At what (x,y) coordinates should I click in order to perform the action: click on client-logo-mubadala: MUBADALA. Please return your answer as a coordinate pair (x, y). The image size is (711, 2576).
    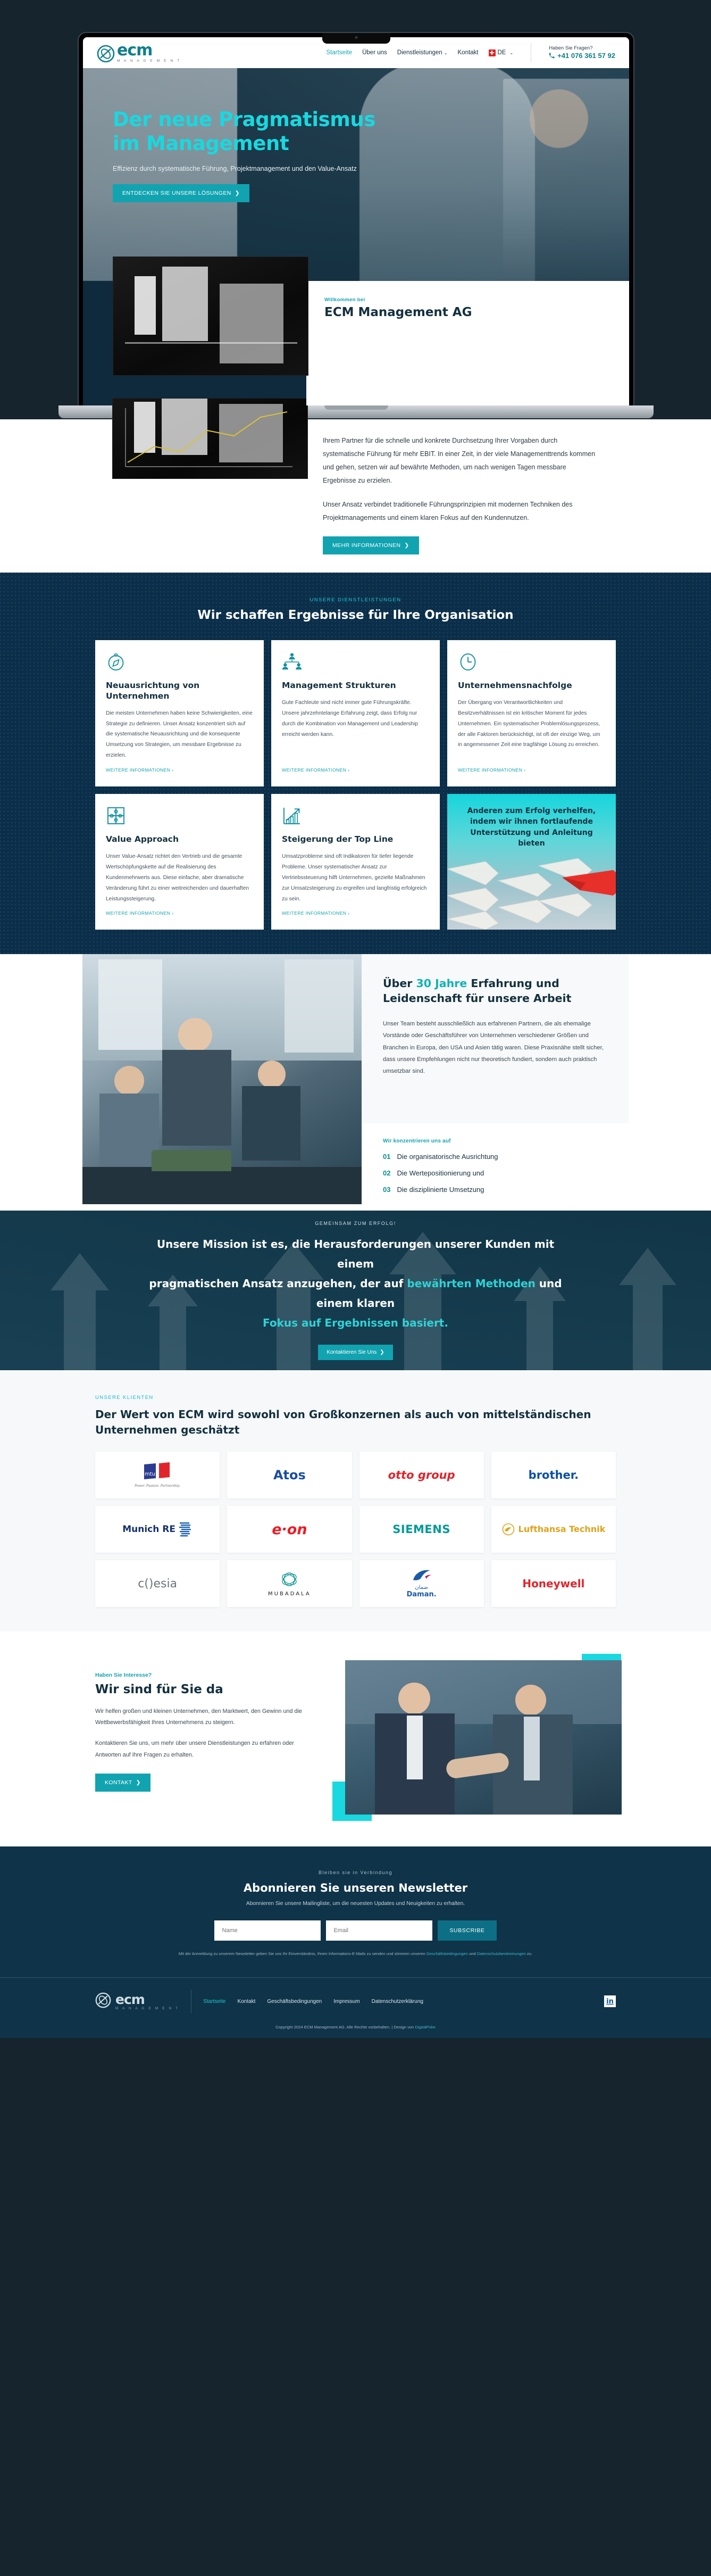
    Looking at the image, I should click on (289, 1584).